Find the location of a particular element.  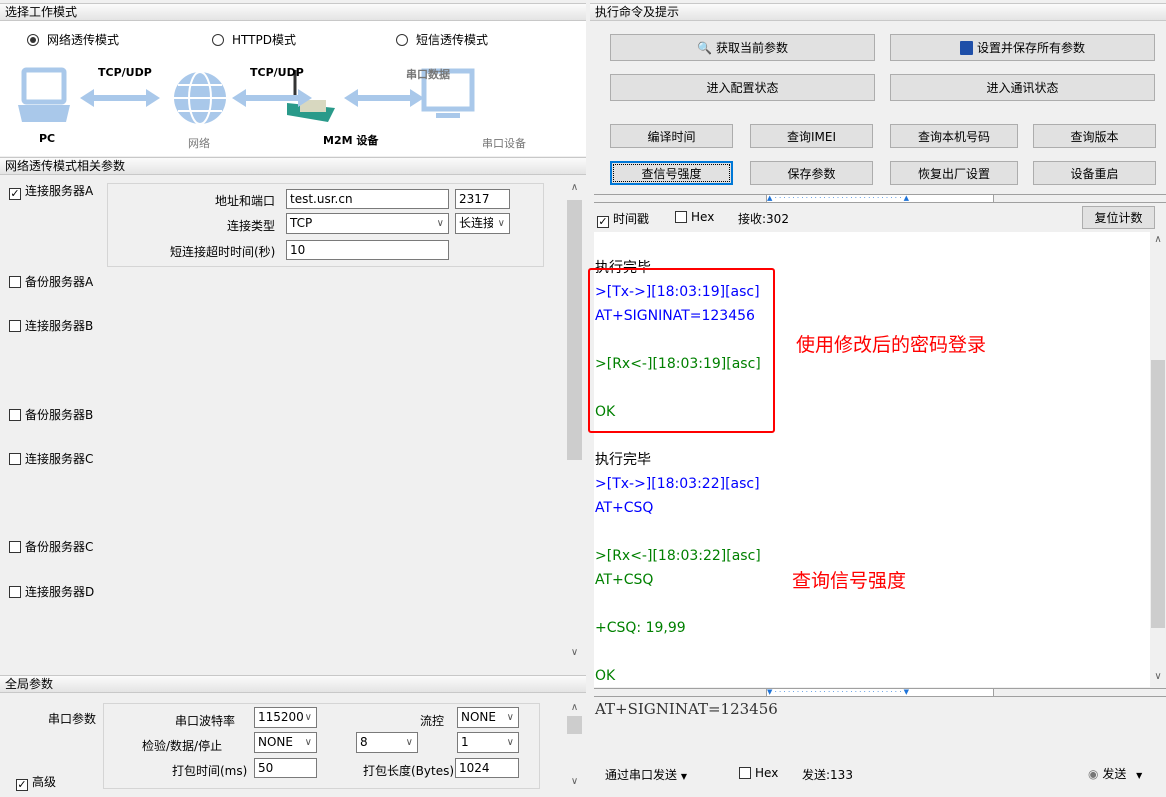

dropdown-arrow-icon: ▼ is located at coordinates (683, 776).